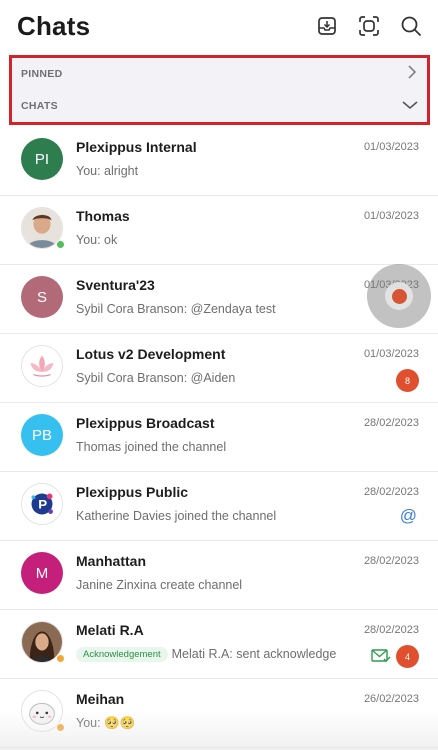  I want to click on chat-preview: You: 🥺🥺, so click(106, 723).